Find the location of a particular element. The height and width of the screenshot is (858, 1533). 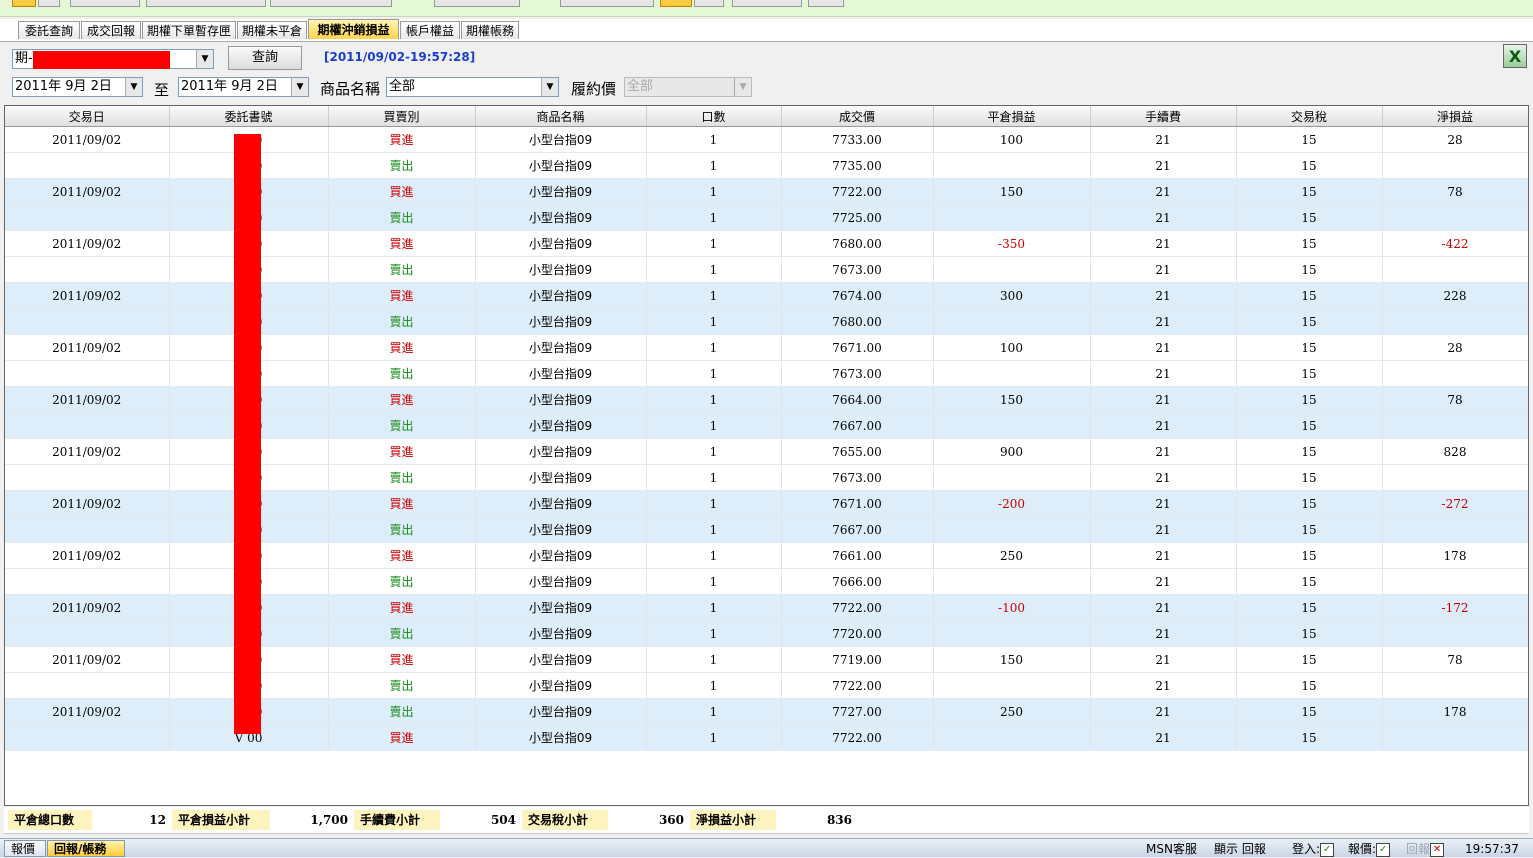

net-pnl-cell: 228 is located at coordinates (1455, 295).